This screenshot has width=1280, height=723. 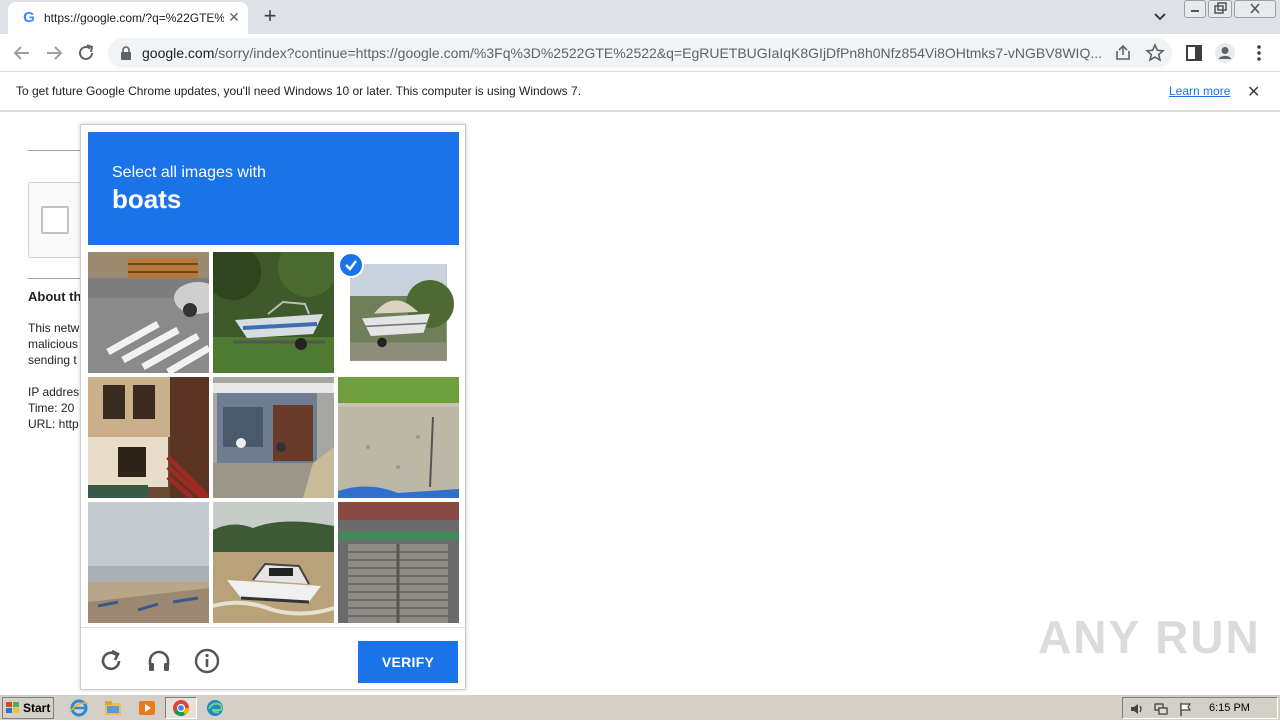 I want to click on tab-search-chevron-icon, so click(x=1160, y=17).